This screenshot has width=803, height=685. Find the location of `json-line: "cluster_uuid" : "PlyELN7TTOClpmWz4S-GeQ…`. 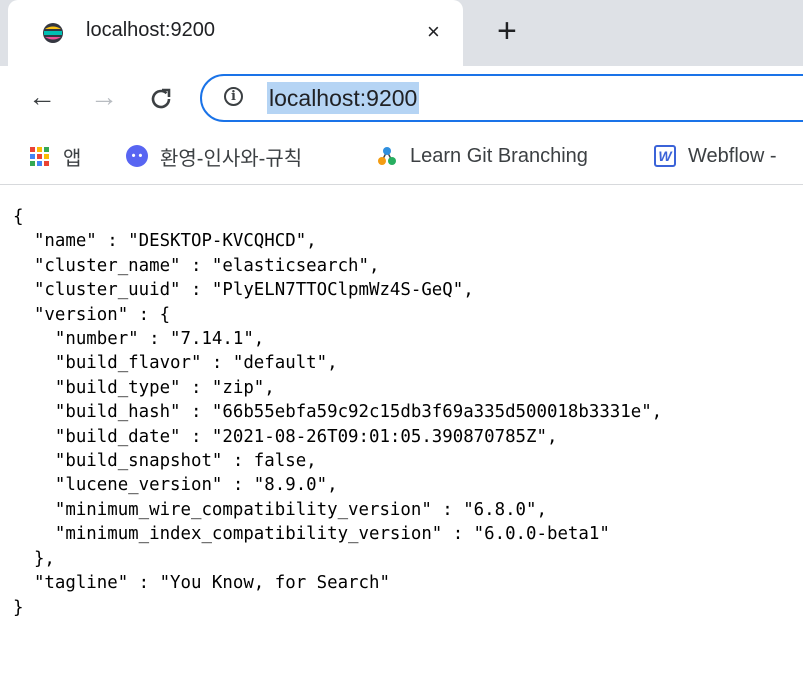

json-line: "cluster_uuid" : "PlyELN7TTOClpmWz4S-GeQ… is located at coordinates (243, 290).